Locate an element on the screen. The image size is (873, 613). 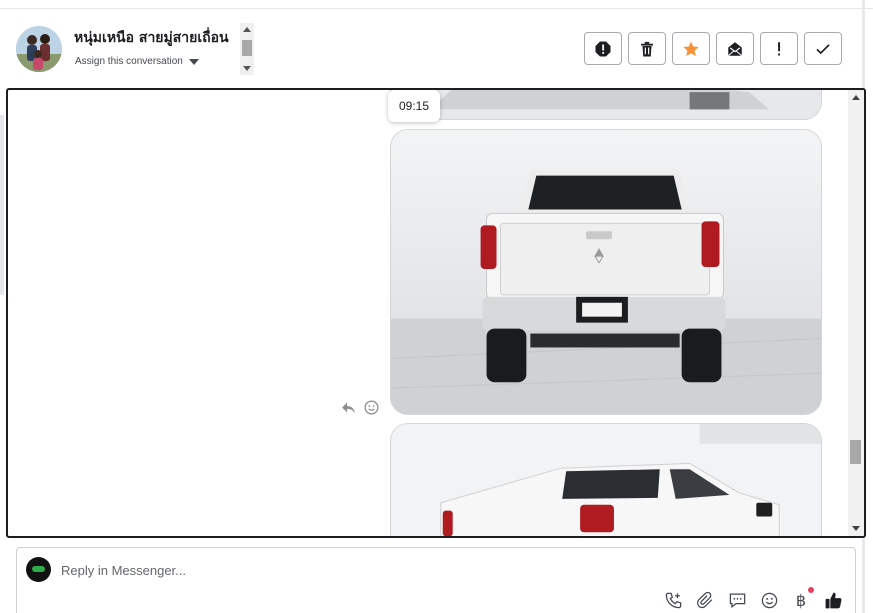
truck-side-photo is located at coordinates (606, 480).